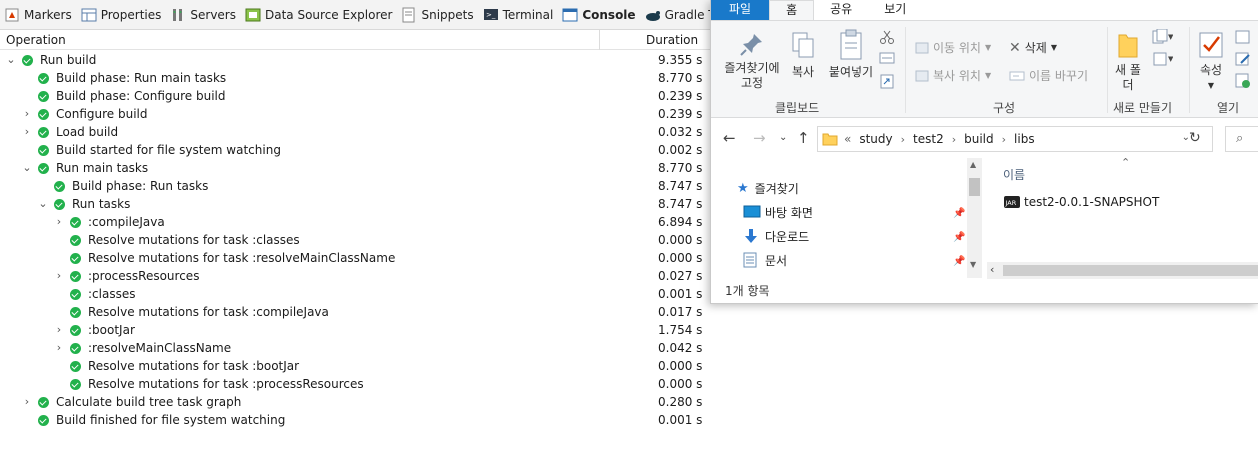  I want to click on tree-row: ⌄ Run tasks 8.747 s, so click(351, 204).